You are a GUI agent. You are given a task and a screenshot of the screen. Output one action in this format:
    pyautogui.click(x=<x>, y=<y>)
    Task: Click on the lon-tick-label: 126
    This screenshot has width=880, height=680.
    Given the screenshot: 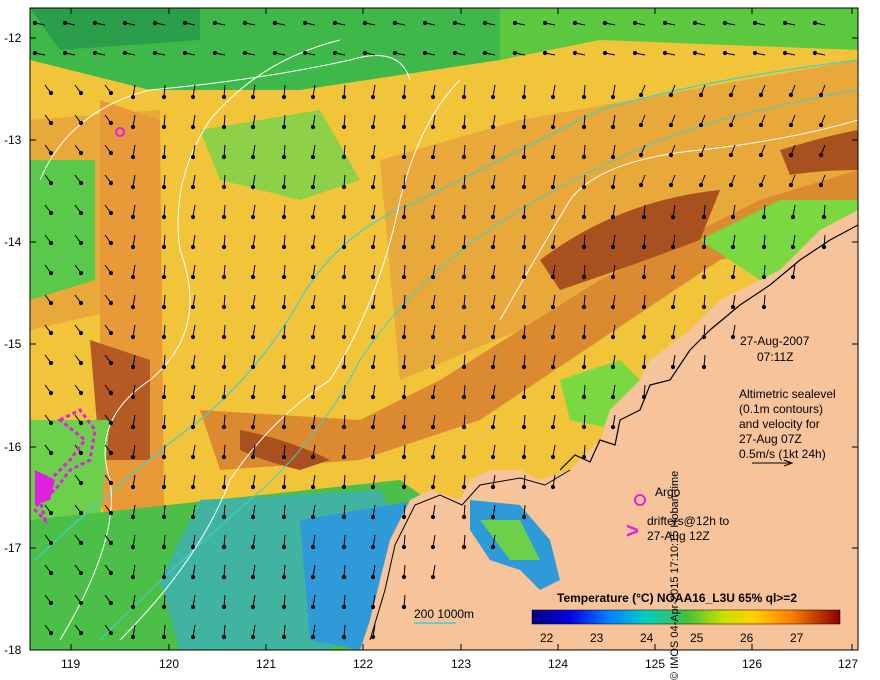 What is the action you would take?
    pyautogui.click(x=752, y=664)
    